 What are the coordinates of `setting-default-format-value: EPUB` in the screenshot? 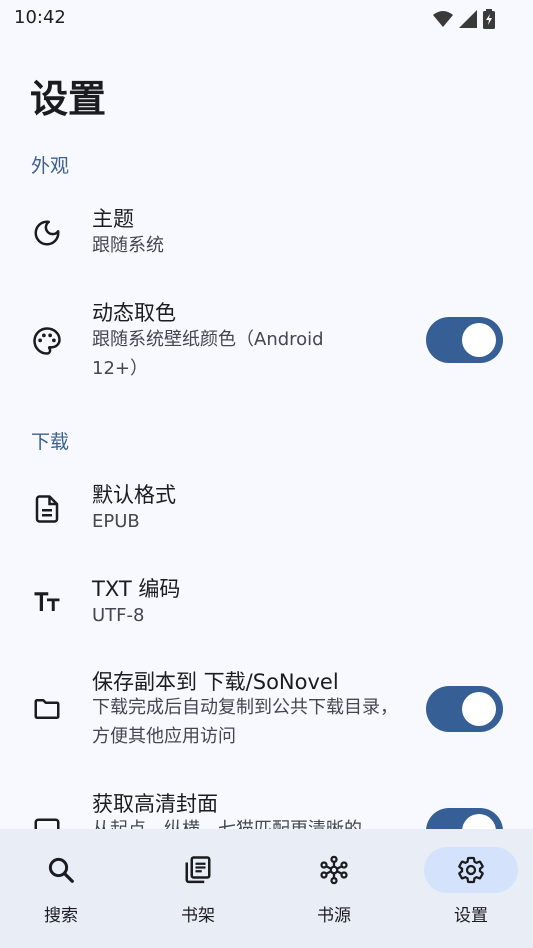 It's located at (116, 521).